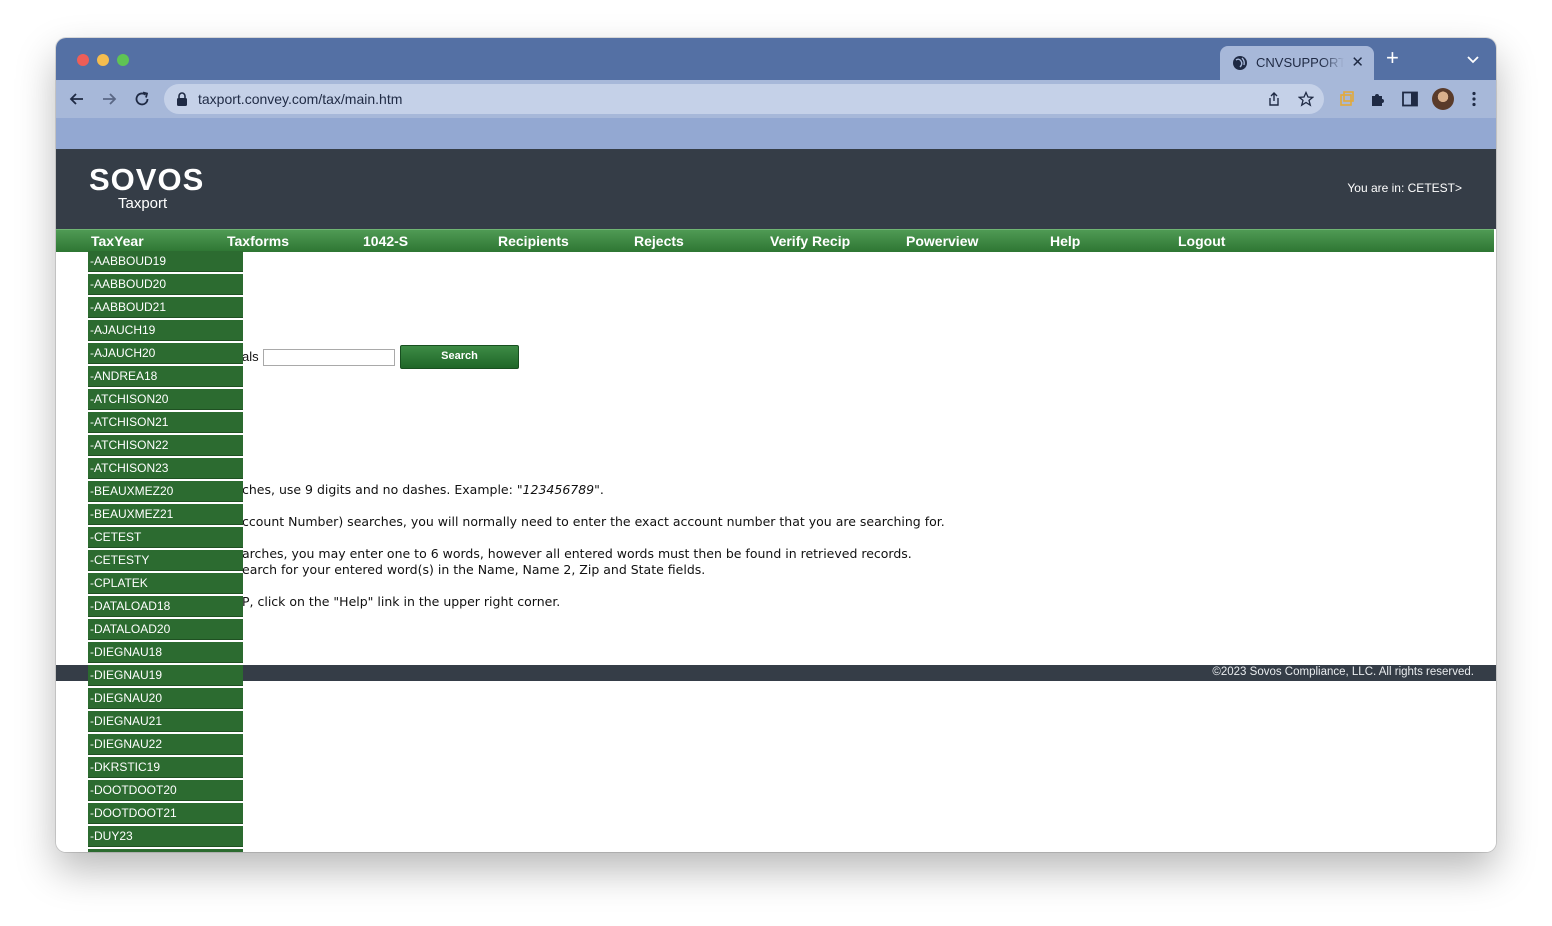  I want to click on taxyear-option: -ATCHISON22, so click(165, 445).